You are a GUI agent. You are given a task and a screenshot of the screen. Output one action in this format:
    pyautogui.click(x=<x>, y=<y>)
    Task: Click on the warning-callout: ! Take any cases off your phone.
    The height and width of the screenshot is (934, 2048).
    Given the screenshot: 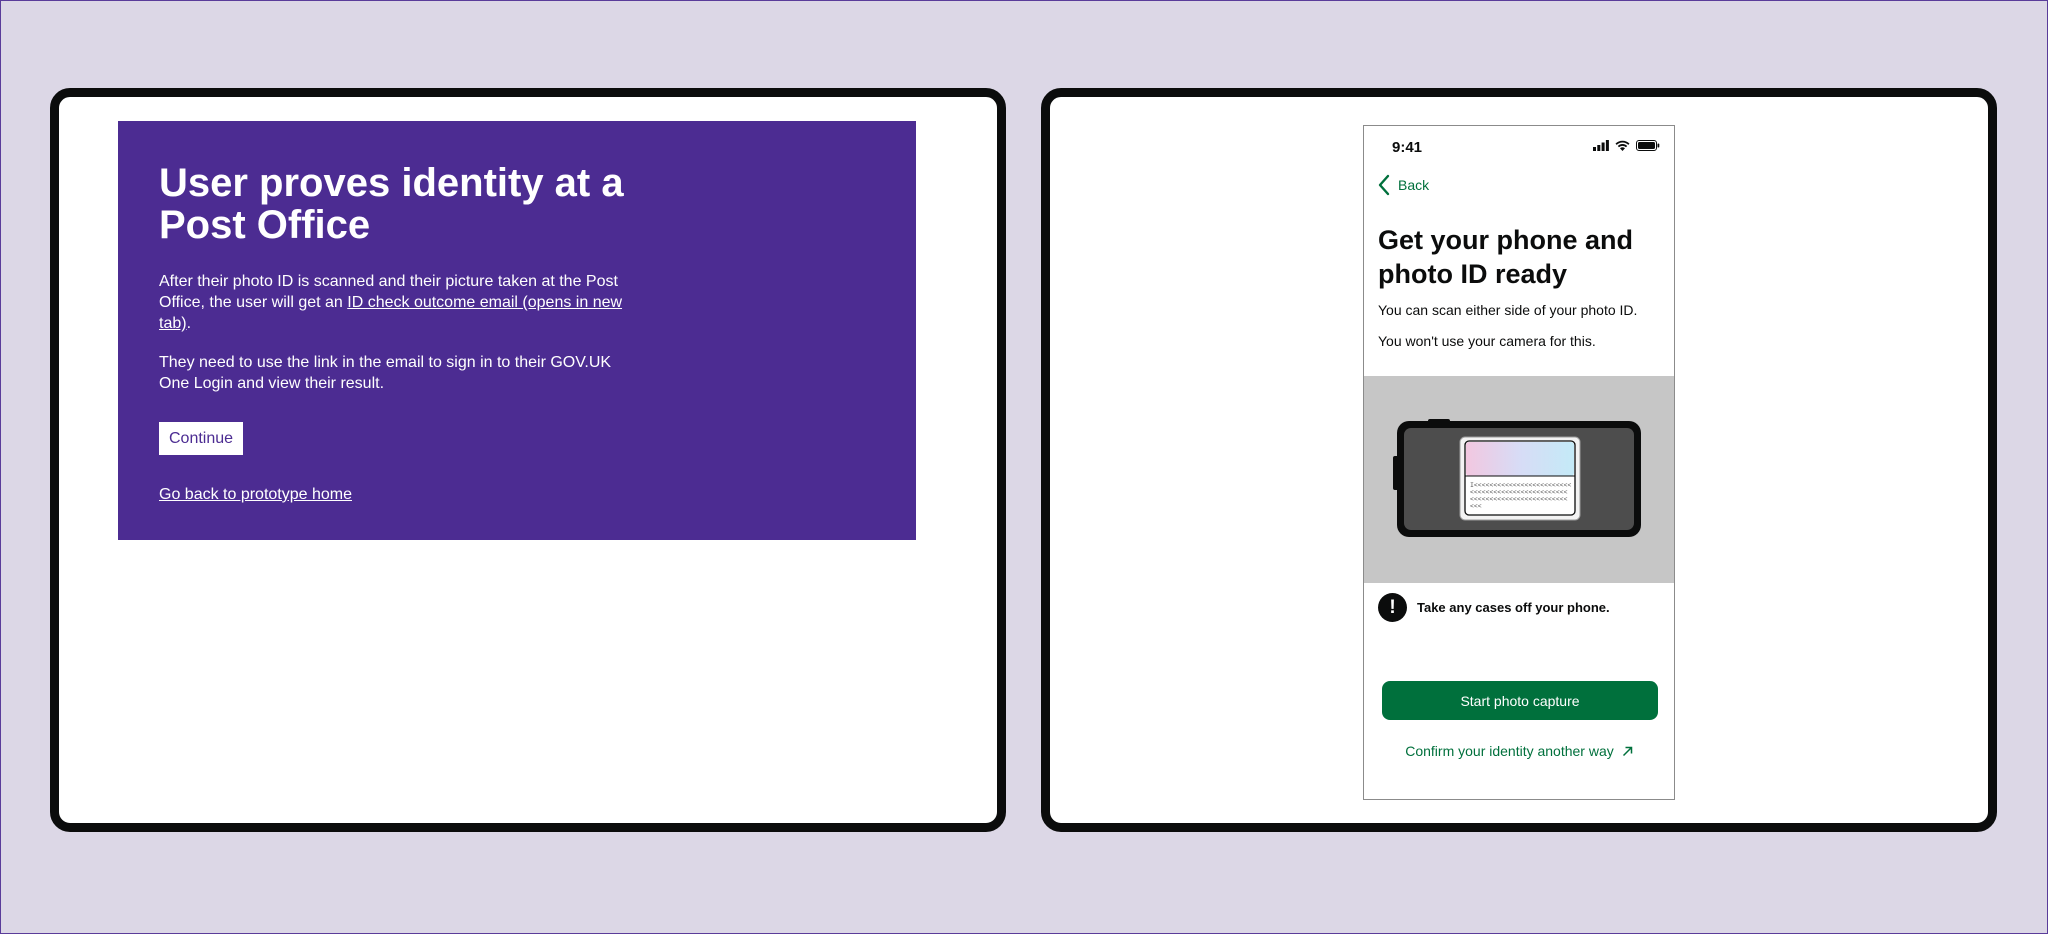 What is the action you would take?
    pyautogui.click(x=1494, y=607)
    